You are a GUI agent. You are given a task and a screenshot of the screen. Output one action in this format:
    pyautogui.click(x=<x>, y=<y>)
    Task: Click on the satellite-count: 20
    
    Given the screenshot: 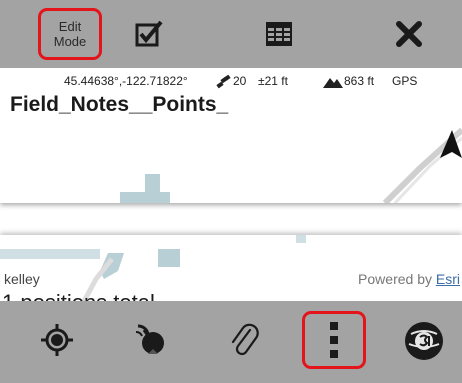 What is the action you would take?
    pyautogui.click(x=240, y=81)
    